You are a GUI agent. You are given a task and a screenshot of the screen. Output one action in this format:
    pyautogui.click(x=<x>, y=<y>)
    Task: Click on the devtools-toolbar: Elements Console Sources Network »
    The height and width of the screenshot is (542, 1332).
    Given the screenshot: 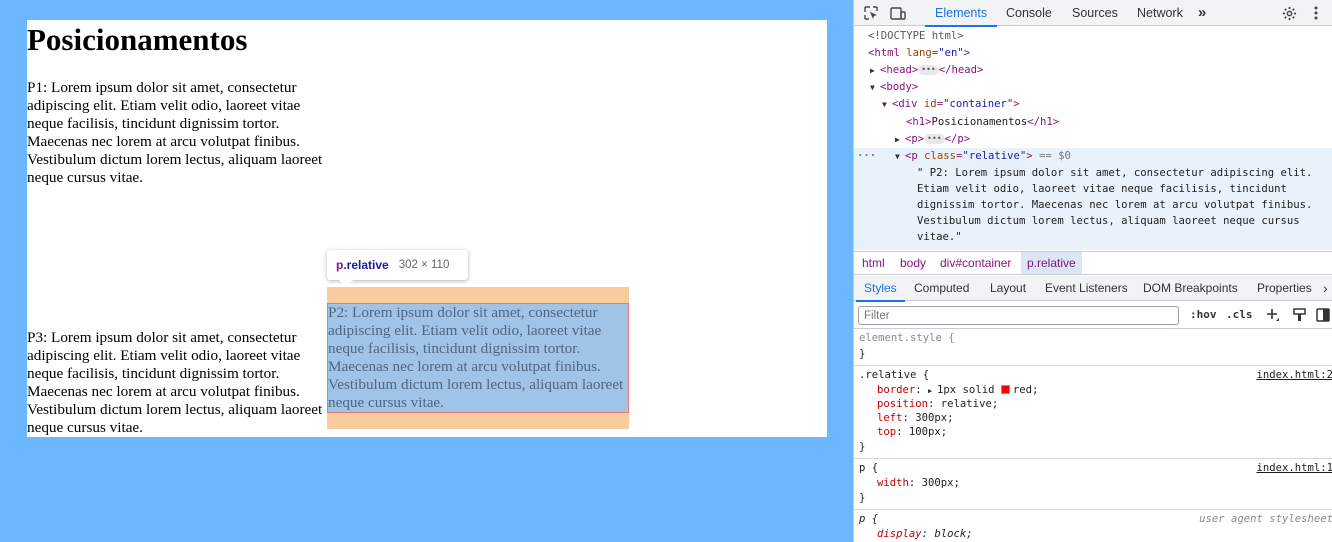 What is the action you would take?
    pyautogui.click(x=1093, y=13)
    